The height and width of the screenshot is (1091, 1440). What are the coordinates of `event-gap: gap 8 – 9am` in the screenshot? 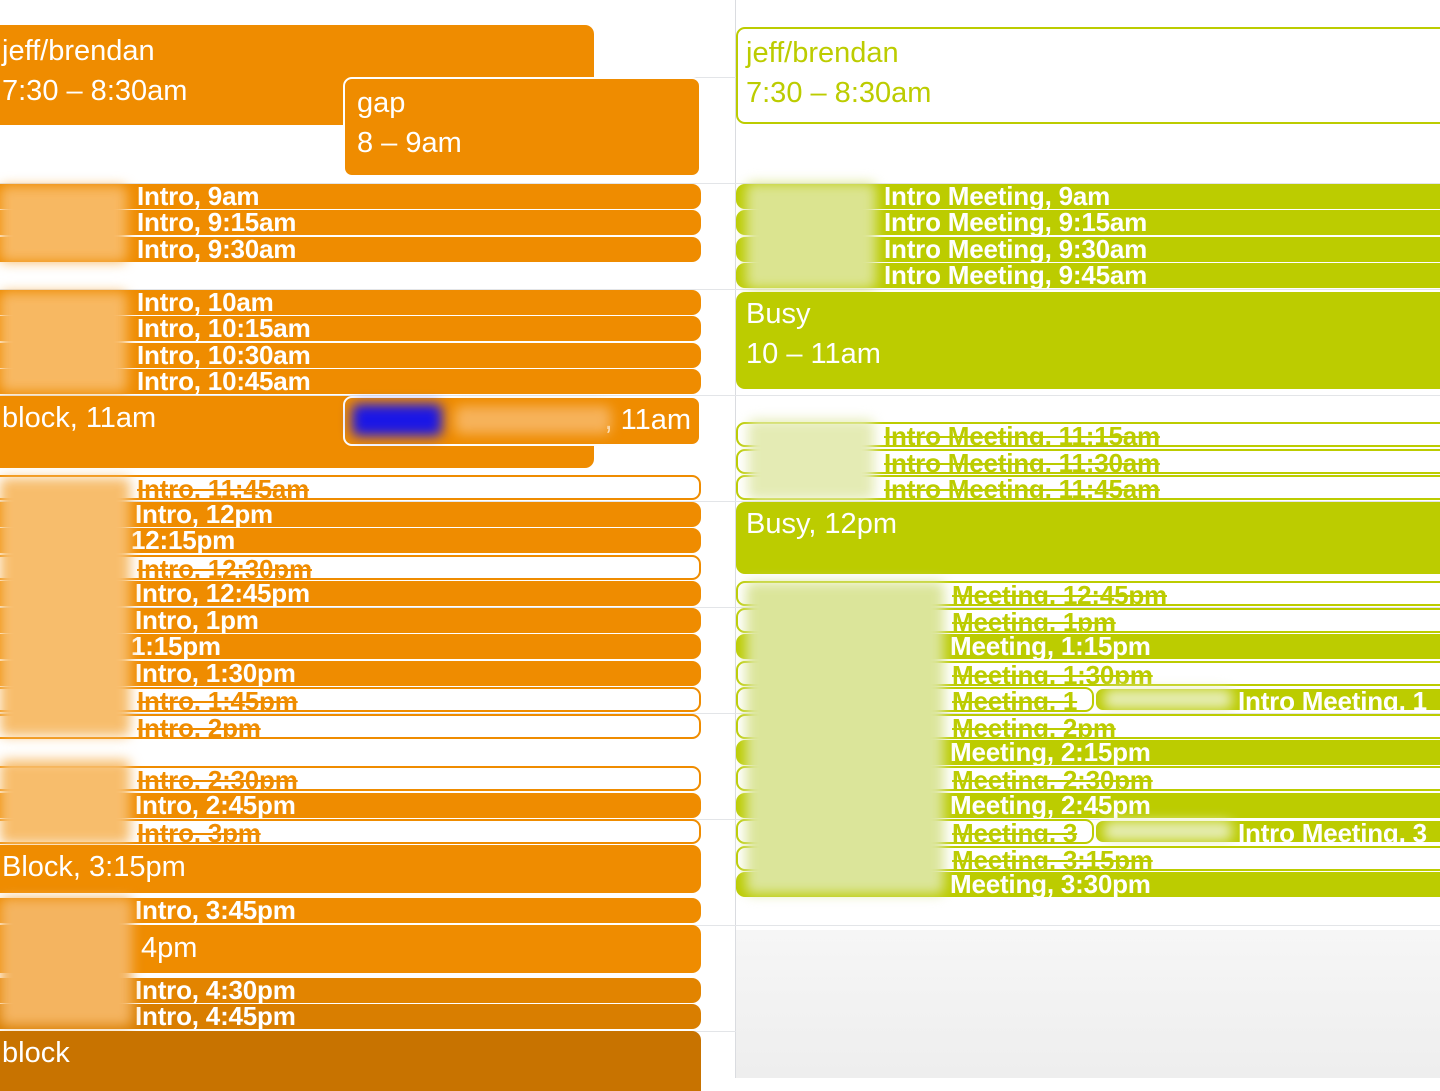 It's located at (522, 127).